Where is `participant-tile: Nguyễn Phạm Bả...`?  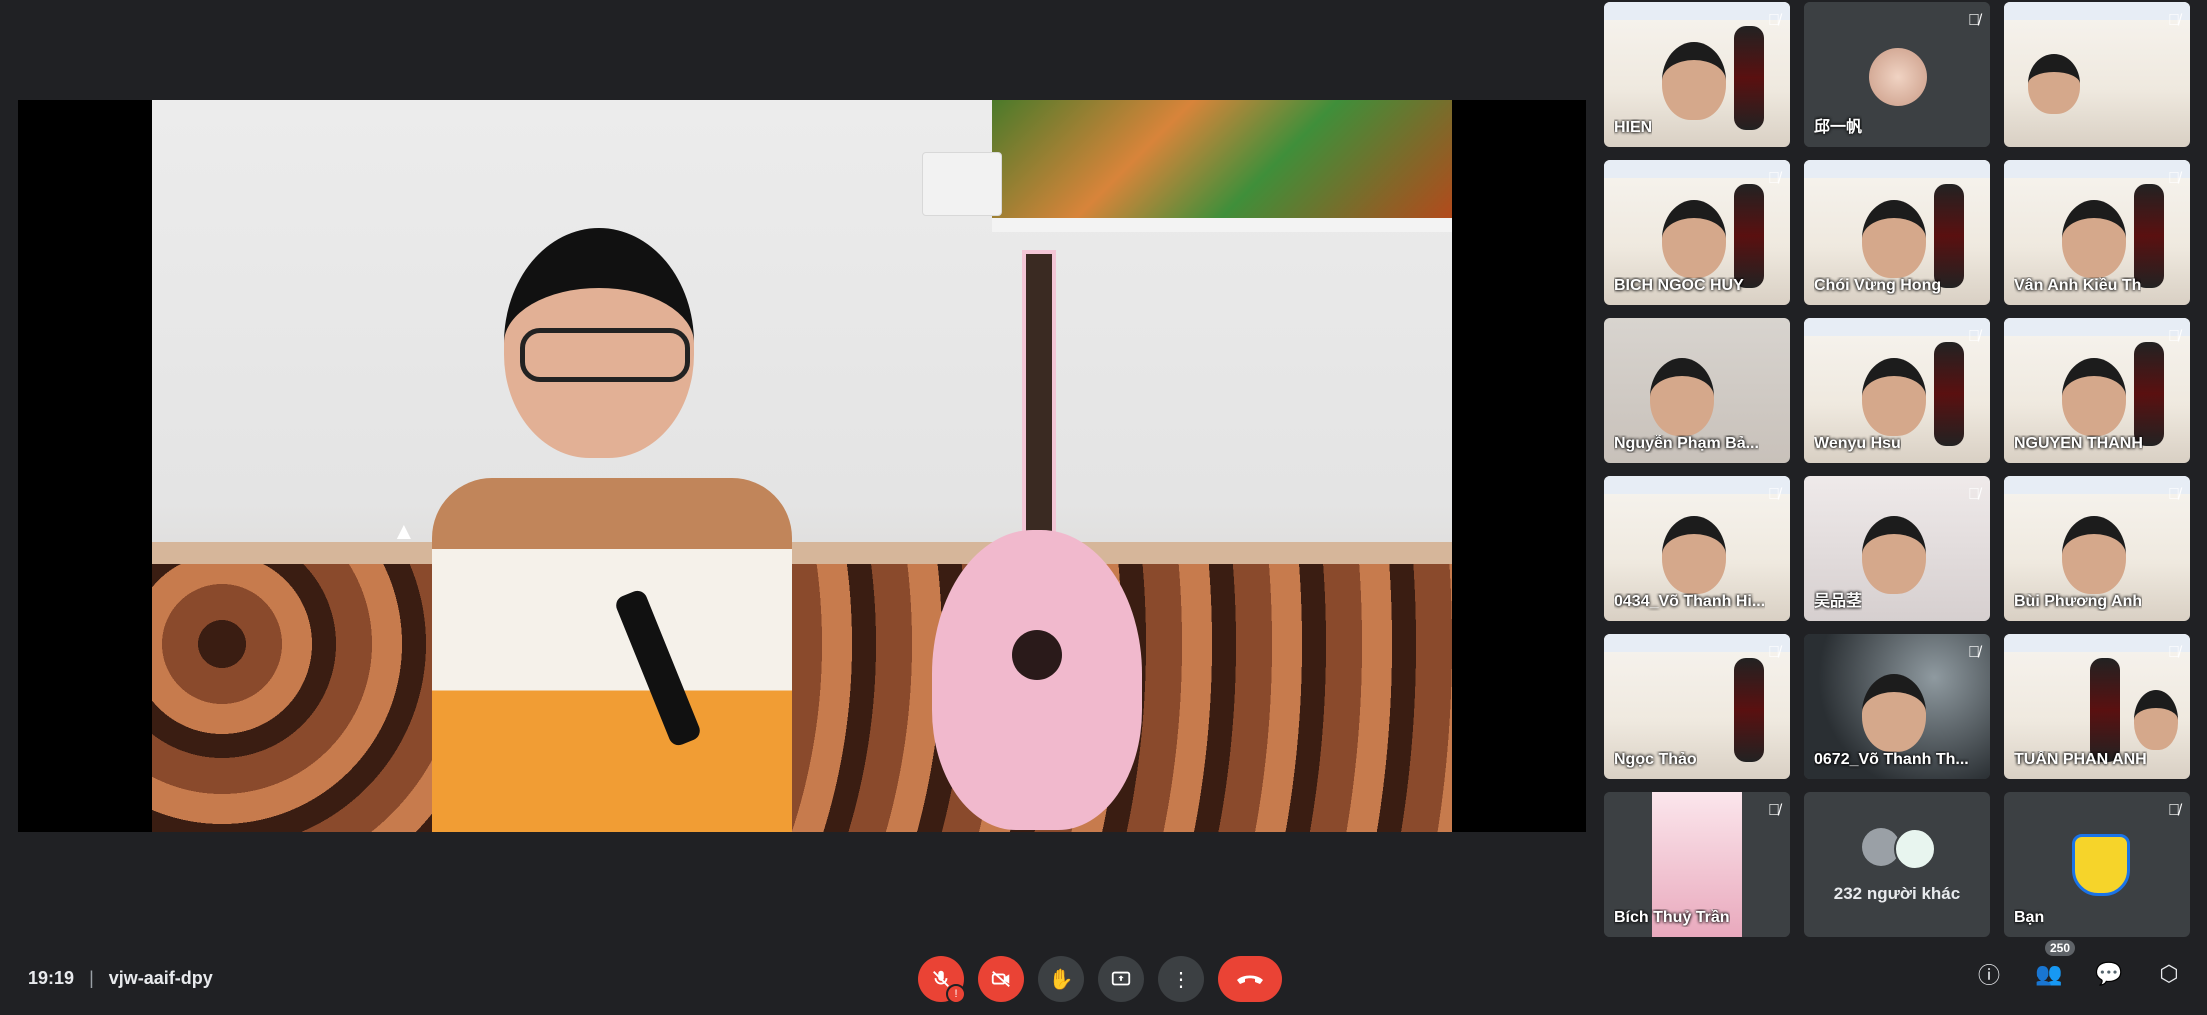 participant-tile: Nguyễn Phạm Bả... is located at coordinates (1697, 390).